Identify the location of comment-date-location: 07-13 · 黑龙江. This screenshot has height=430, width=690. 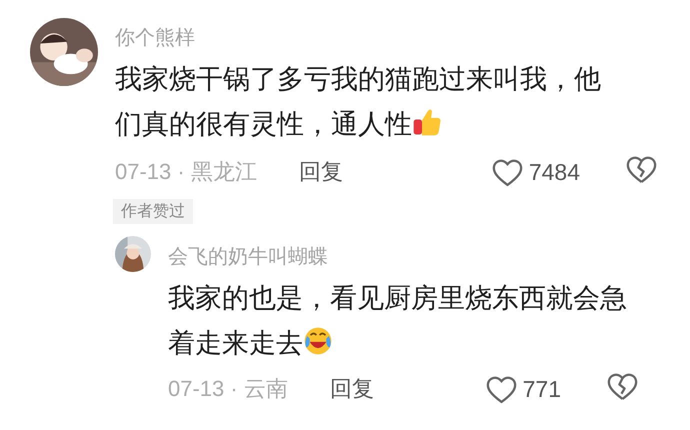
(186, 172).